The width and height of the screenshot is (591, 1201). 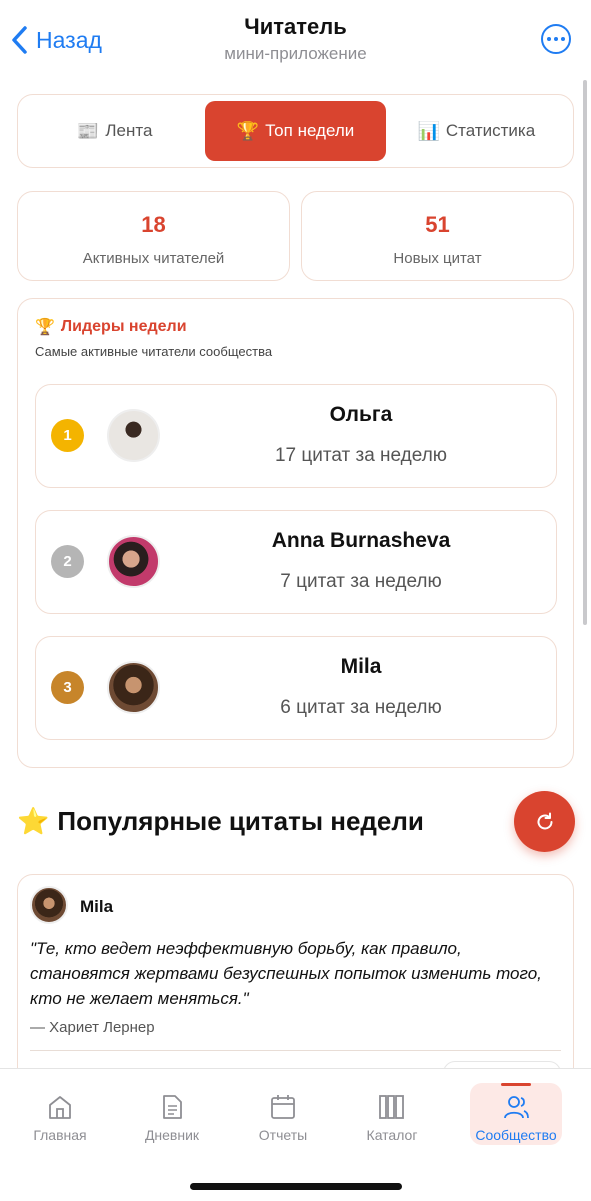 I want to click on nav-diary: Дневник, so click(x=172, y=1114).